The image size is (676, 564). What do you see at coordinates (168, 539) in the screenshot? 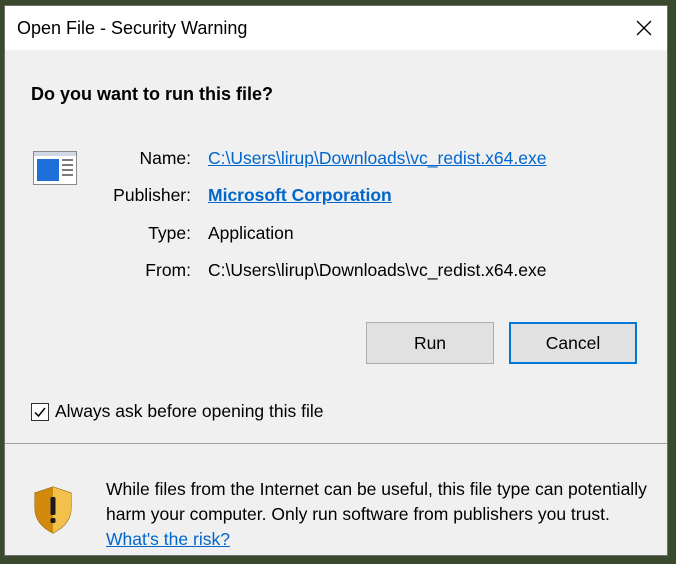
I see `whats-the-risk-link: What's the risk?` at bounding box center [168, 539].